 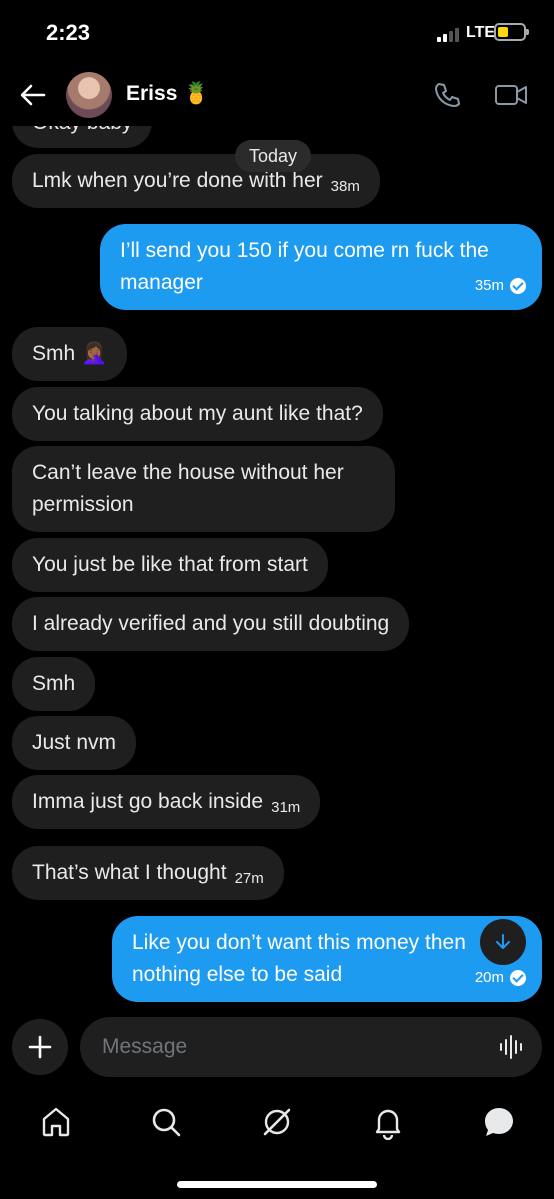 What do you see at coordinates (196, 93) in the screenshot?
I see `pineapple-emoji: 🍍` at bounding box center [196, 93].